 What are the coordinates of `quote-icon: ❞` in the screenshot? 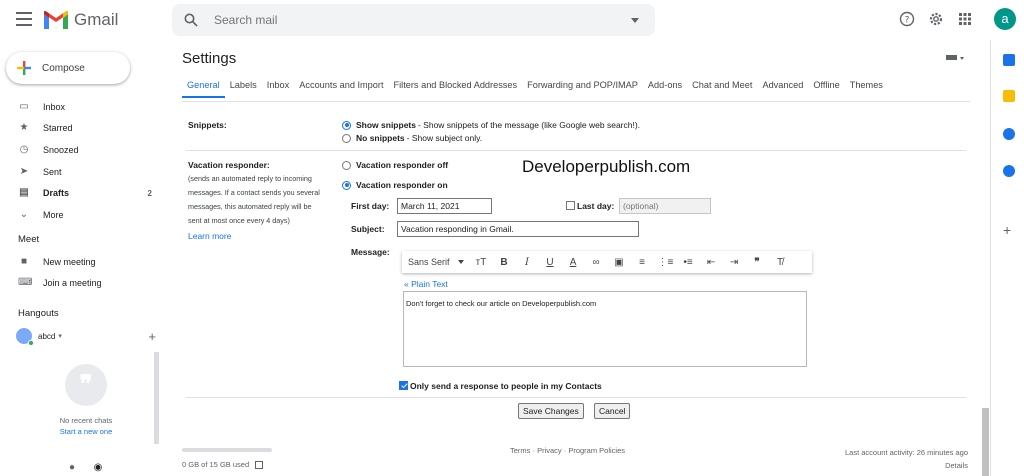 It's located at (757, 262).